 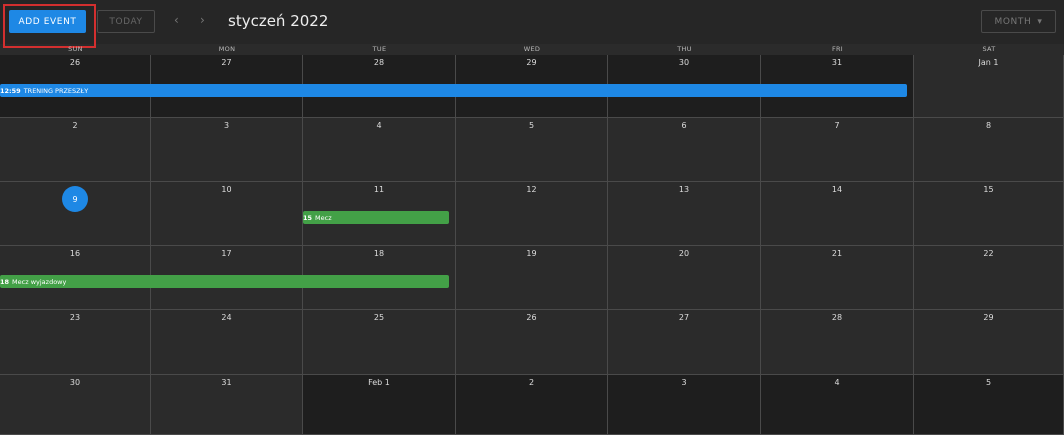 What do you see at coordinates (56, 90) in the screenshot?
I see `event-title: TRENING PRZESZŁY` at bounding box center [56, 90].